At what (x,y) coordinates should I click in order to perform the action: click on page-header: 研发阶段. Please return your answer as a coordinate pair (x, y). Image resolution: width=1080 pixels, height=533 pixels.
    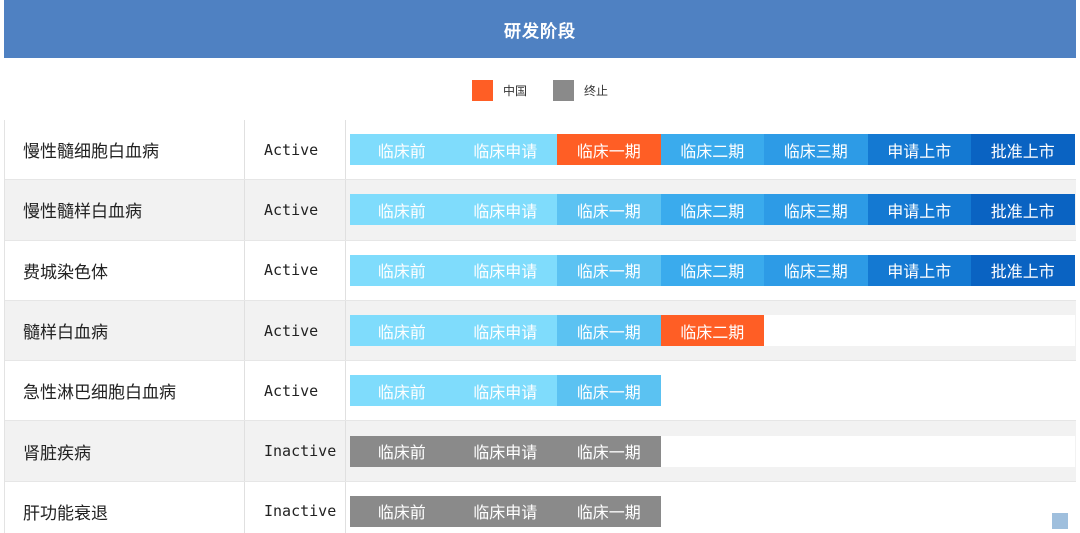
    Looking at the image, I should click on (540, 29).